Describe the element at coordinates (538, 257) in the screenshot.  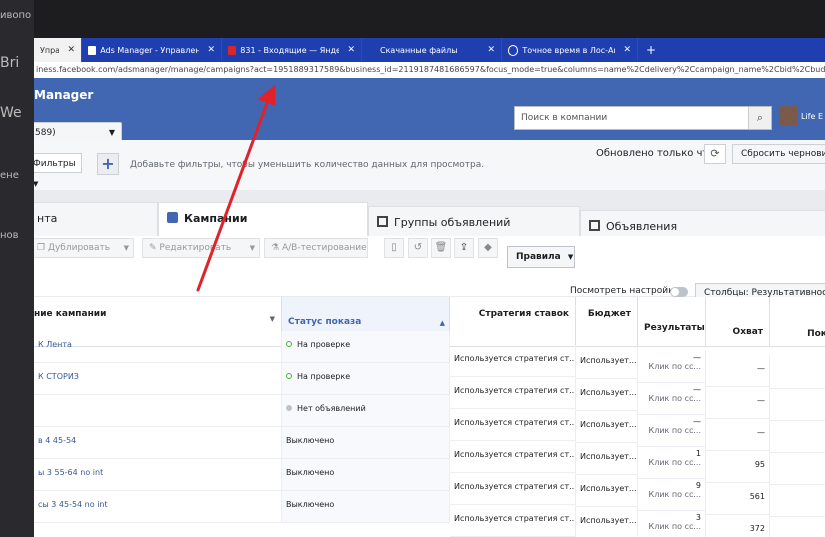
I see `rules-label: Правила` at that location.